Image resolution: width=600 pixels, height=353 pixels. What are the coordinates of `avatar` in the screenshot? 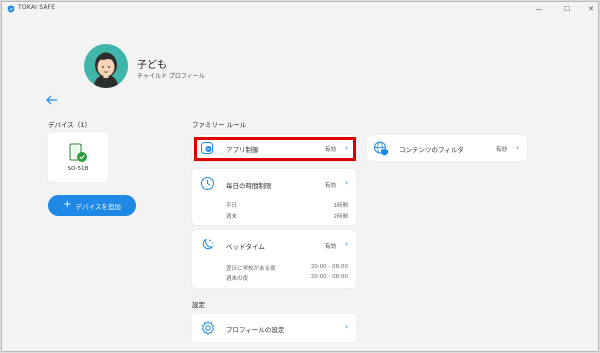 It's located at (106, 66).